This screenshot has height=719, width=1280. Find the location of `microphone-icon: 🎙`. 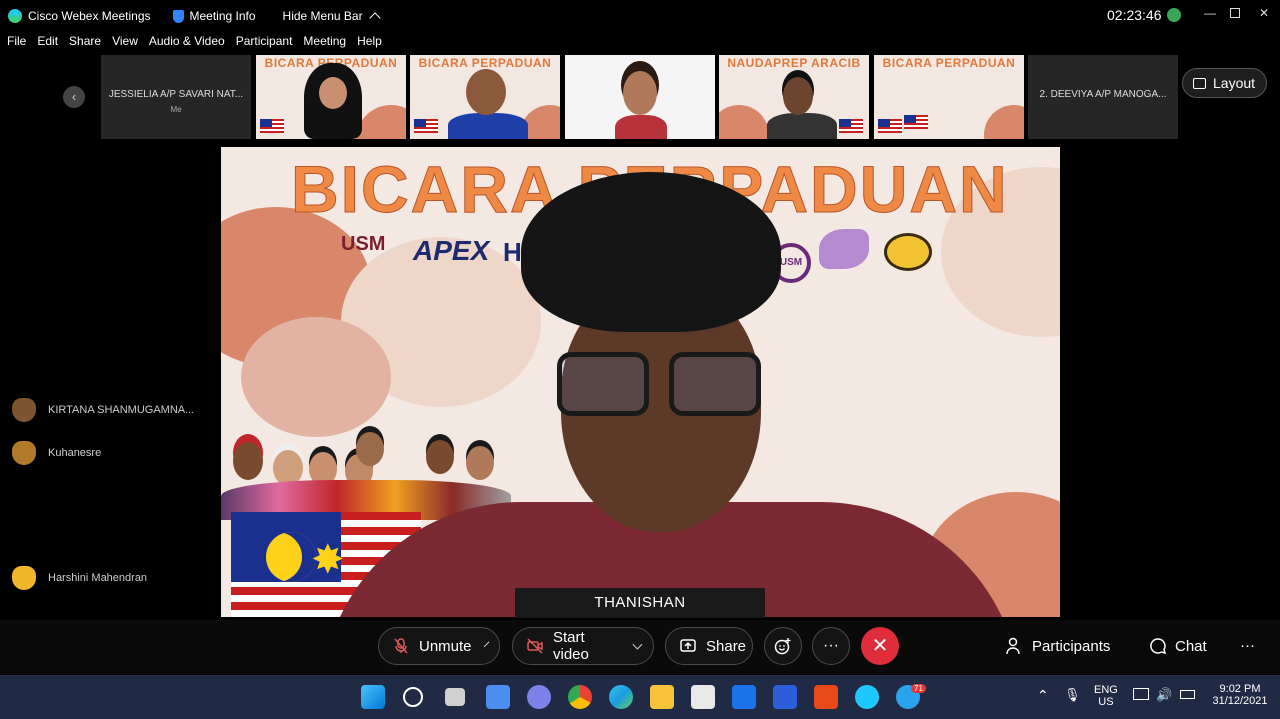

microphone-icon: 🎙 is located at coordinates (1072, 695).